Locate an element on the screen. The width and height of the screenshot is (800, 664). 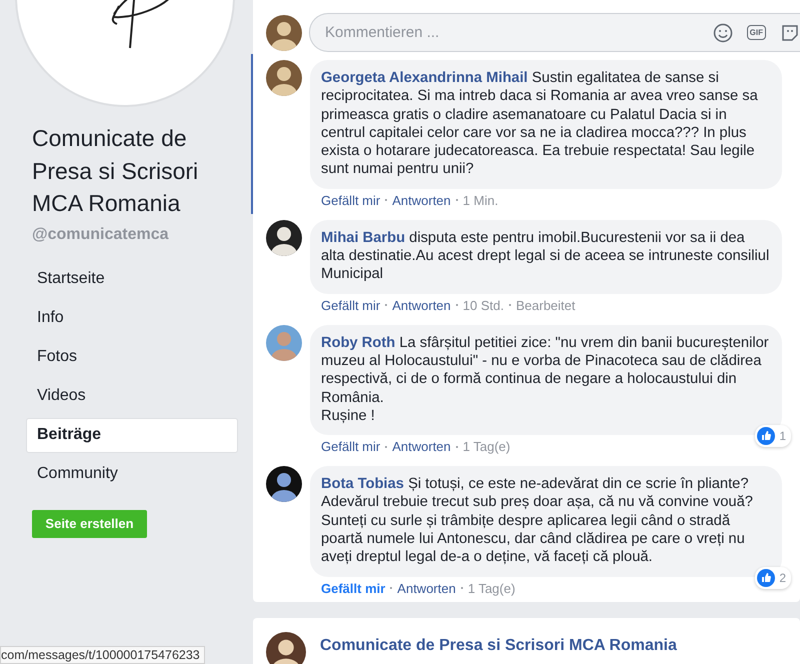
comment-text: Mihai Barbu disputa este pentru imobil.Bucurestenii vor sa ii dea alta destinatie.Au acest drept legal si de aceea se intruneste consiliul Municipal is located at coordinates (545, 256).